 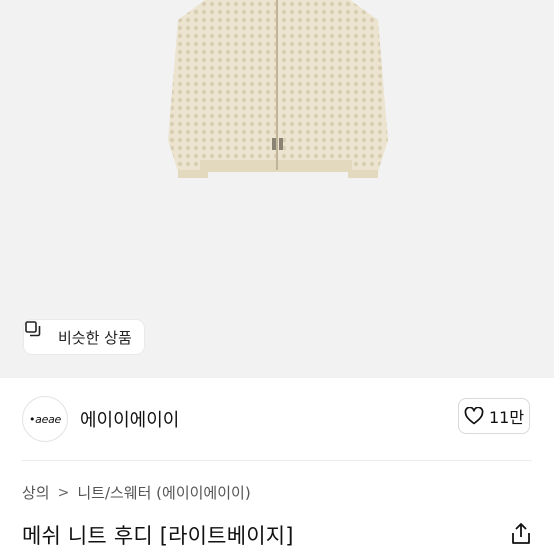 I want to click on similar-products-button: 비슷한 상품, so click(x=84, y=337).